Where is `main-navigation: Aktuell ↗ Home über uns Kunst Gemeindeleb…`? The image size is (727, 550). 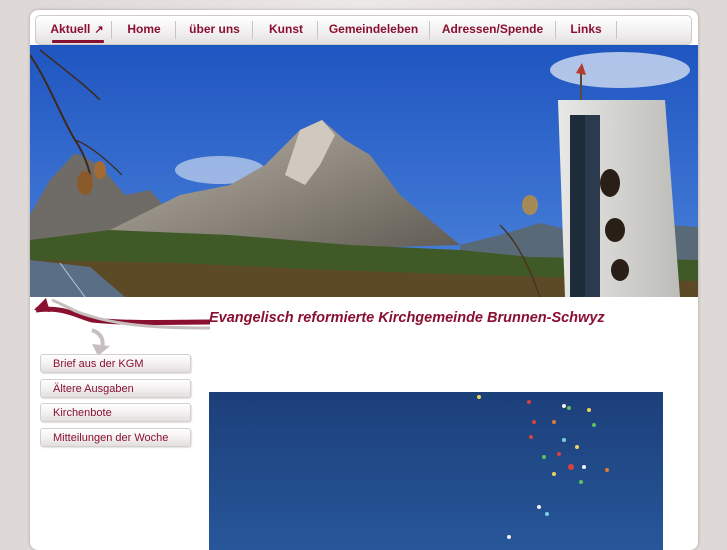
main-navigation: Aktuell ↗ Home über uns Kunst Gemeindeleb… is located at coordinates (363, 30).